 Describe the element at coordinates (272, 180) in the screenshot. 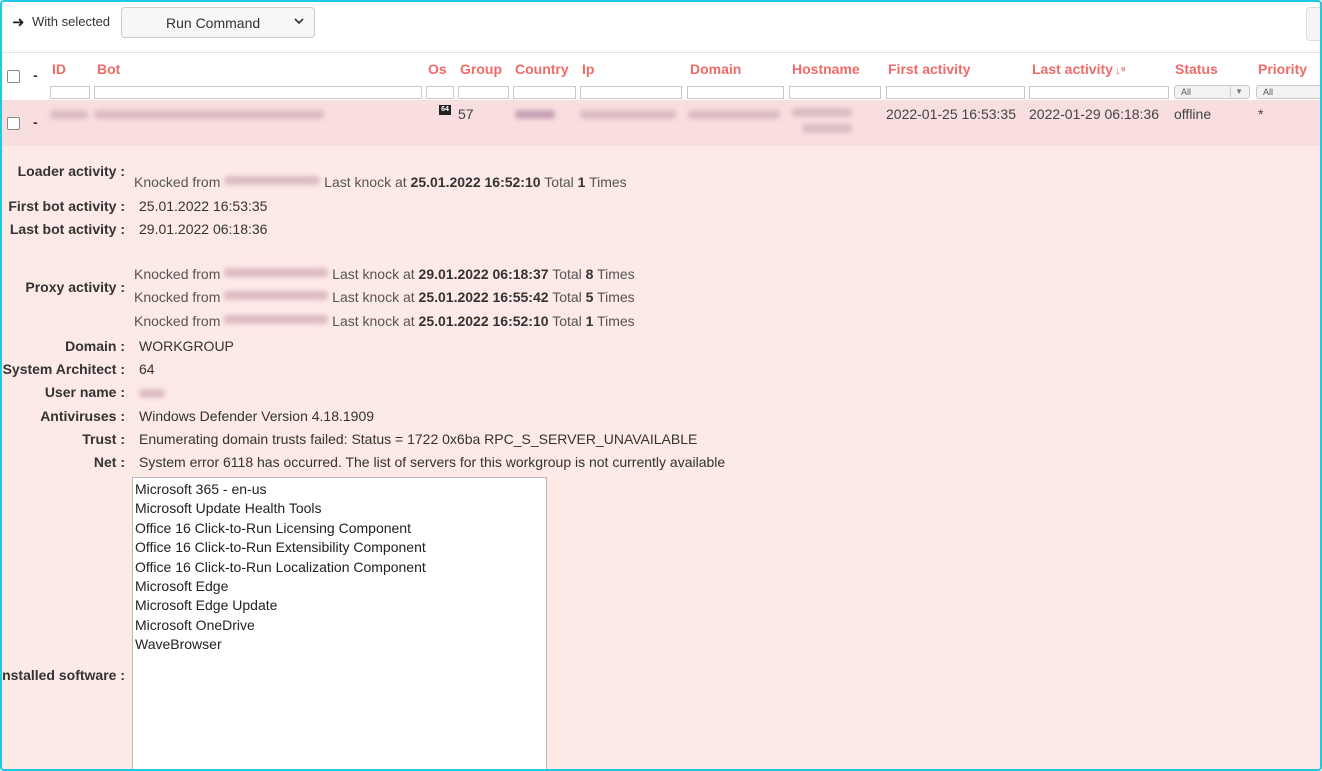

I see `redacted-loader-ip` at that location.